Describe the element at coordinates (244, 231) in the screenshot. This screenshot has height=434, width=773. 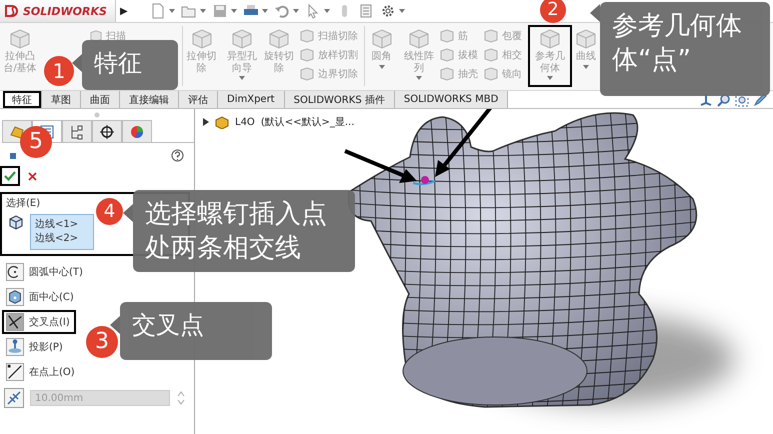
I see `callout-text: 选择螺钉插入点处两条相交线` at that location.